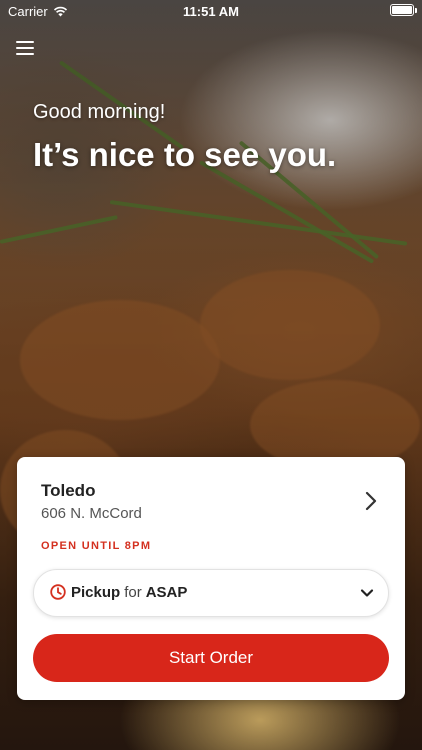  I want to click on order-mode-time: ASAP, so click(166, 592).